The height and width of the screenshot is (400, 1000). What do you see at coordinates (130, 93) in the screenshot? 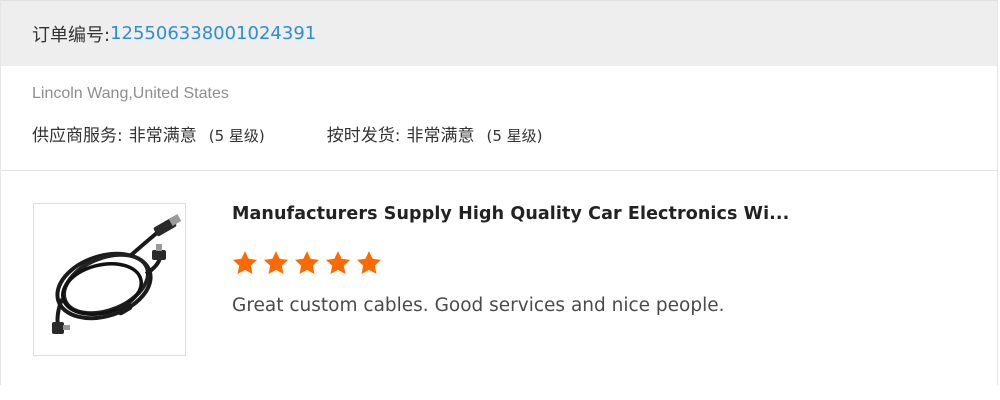
I see `buyer-name: Lincoln Wang,United States` at bounding box center [130, 93].